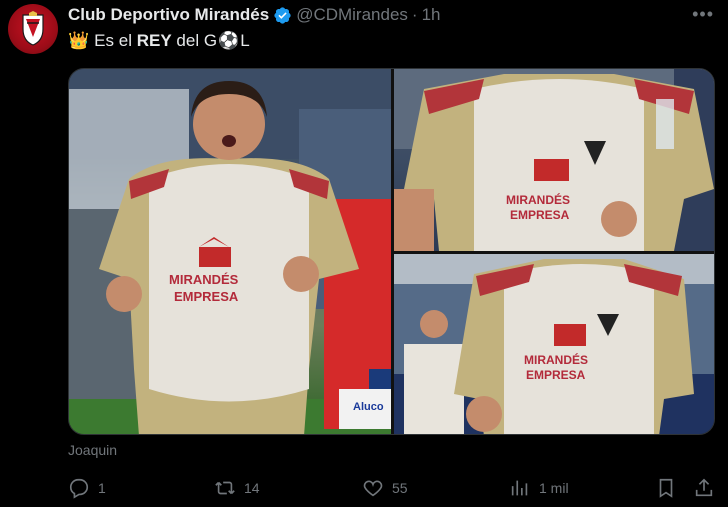 The width and height of the screenshot is (728, 507). What do you see at coordinates (93, 450) in the screenshot?
I see `media-caption: Joaquin` at bounding box center [93, 450].